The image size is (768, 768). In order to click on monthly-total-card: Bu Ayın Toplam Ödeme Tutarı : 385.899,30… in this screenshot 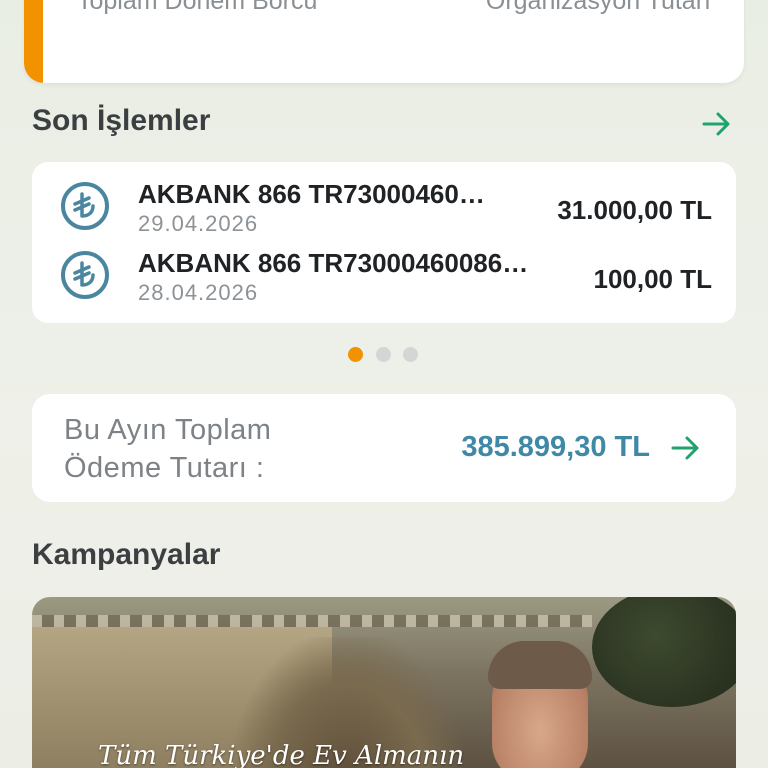, I will do `click(384, 448)`.